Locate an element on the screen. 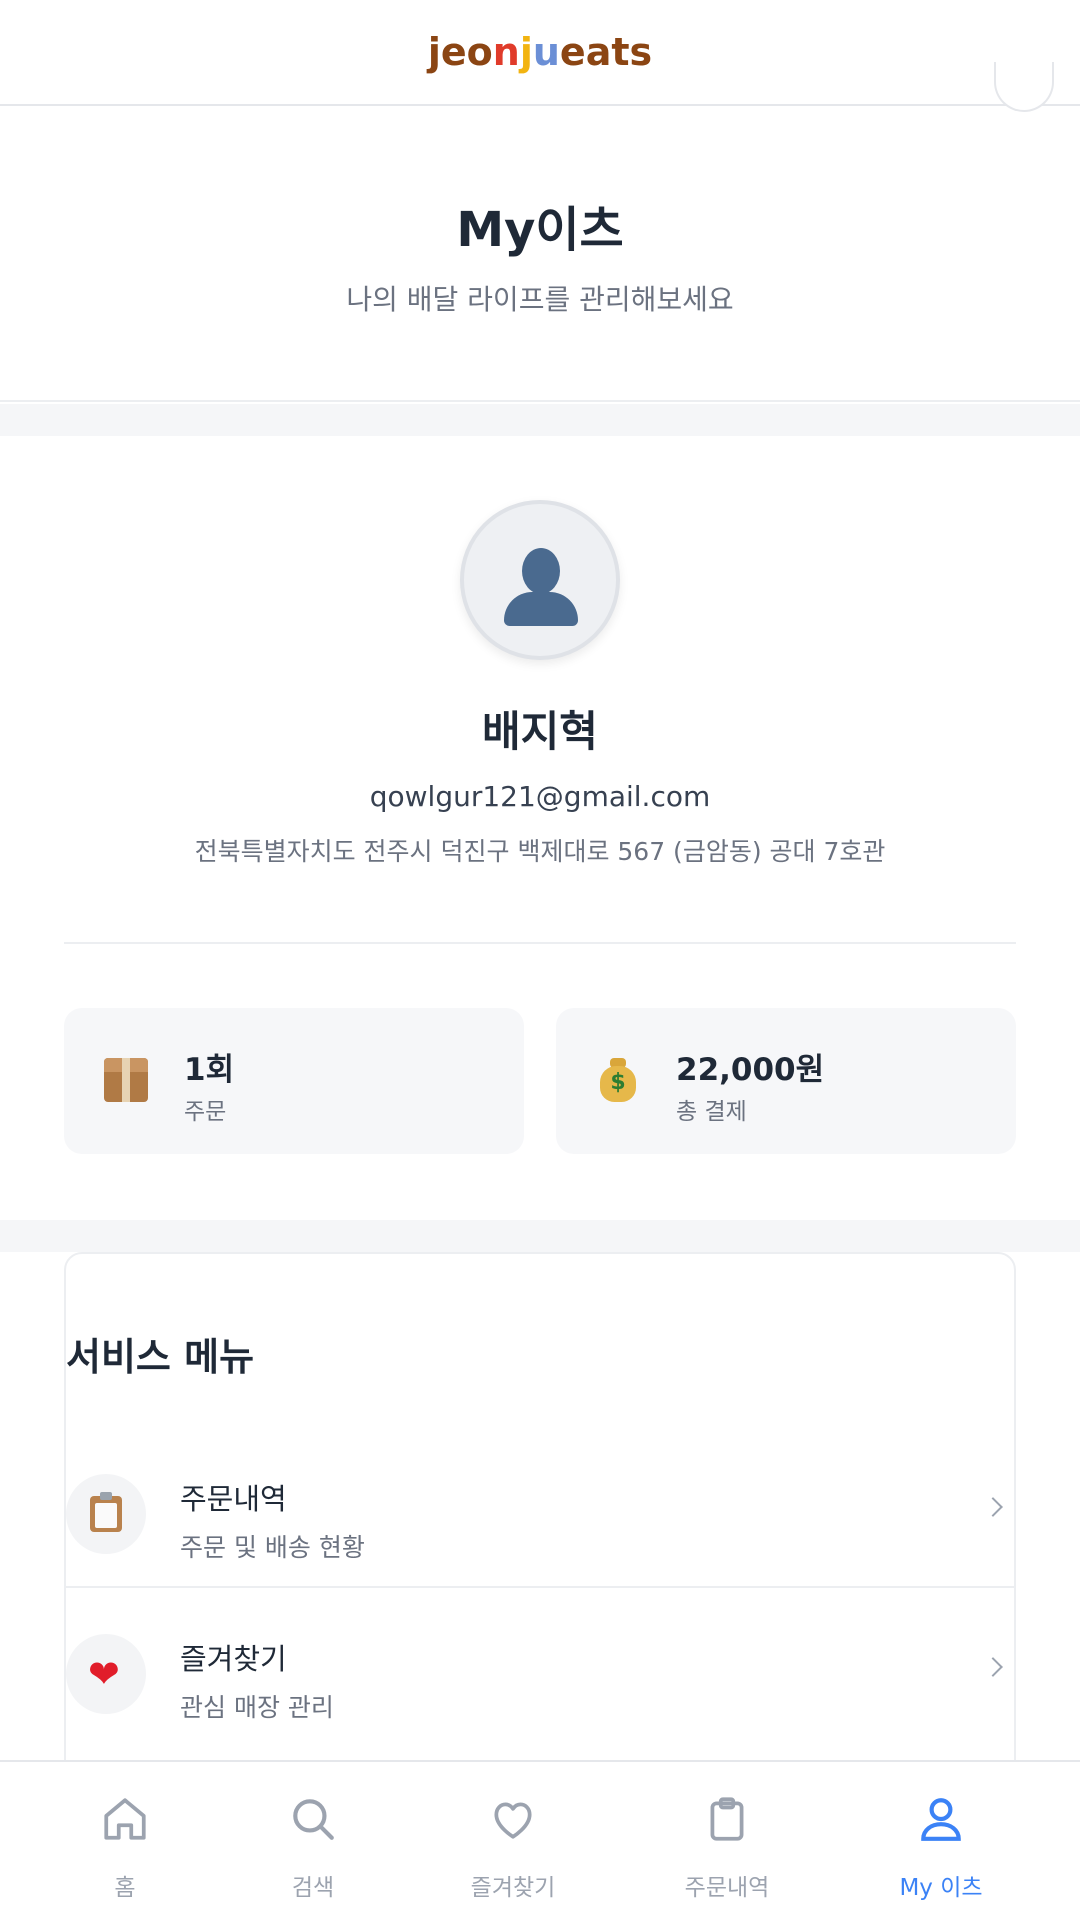 The width and height of the screenshot is (1080, 1920). user-icon is located at coordinates (941, 1819).